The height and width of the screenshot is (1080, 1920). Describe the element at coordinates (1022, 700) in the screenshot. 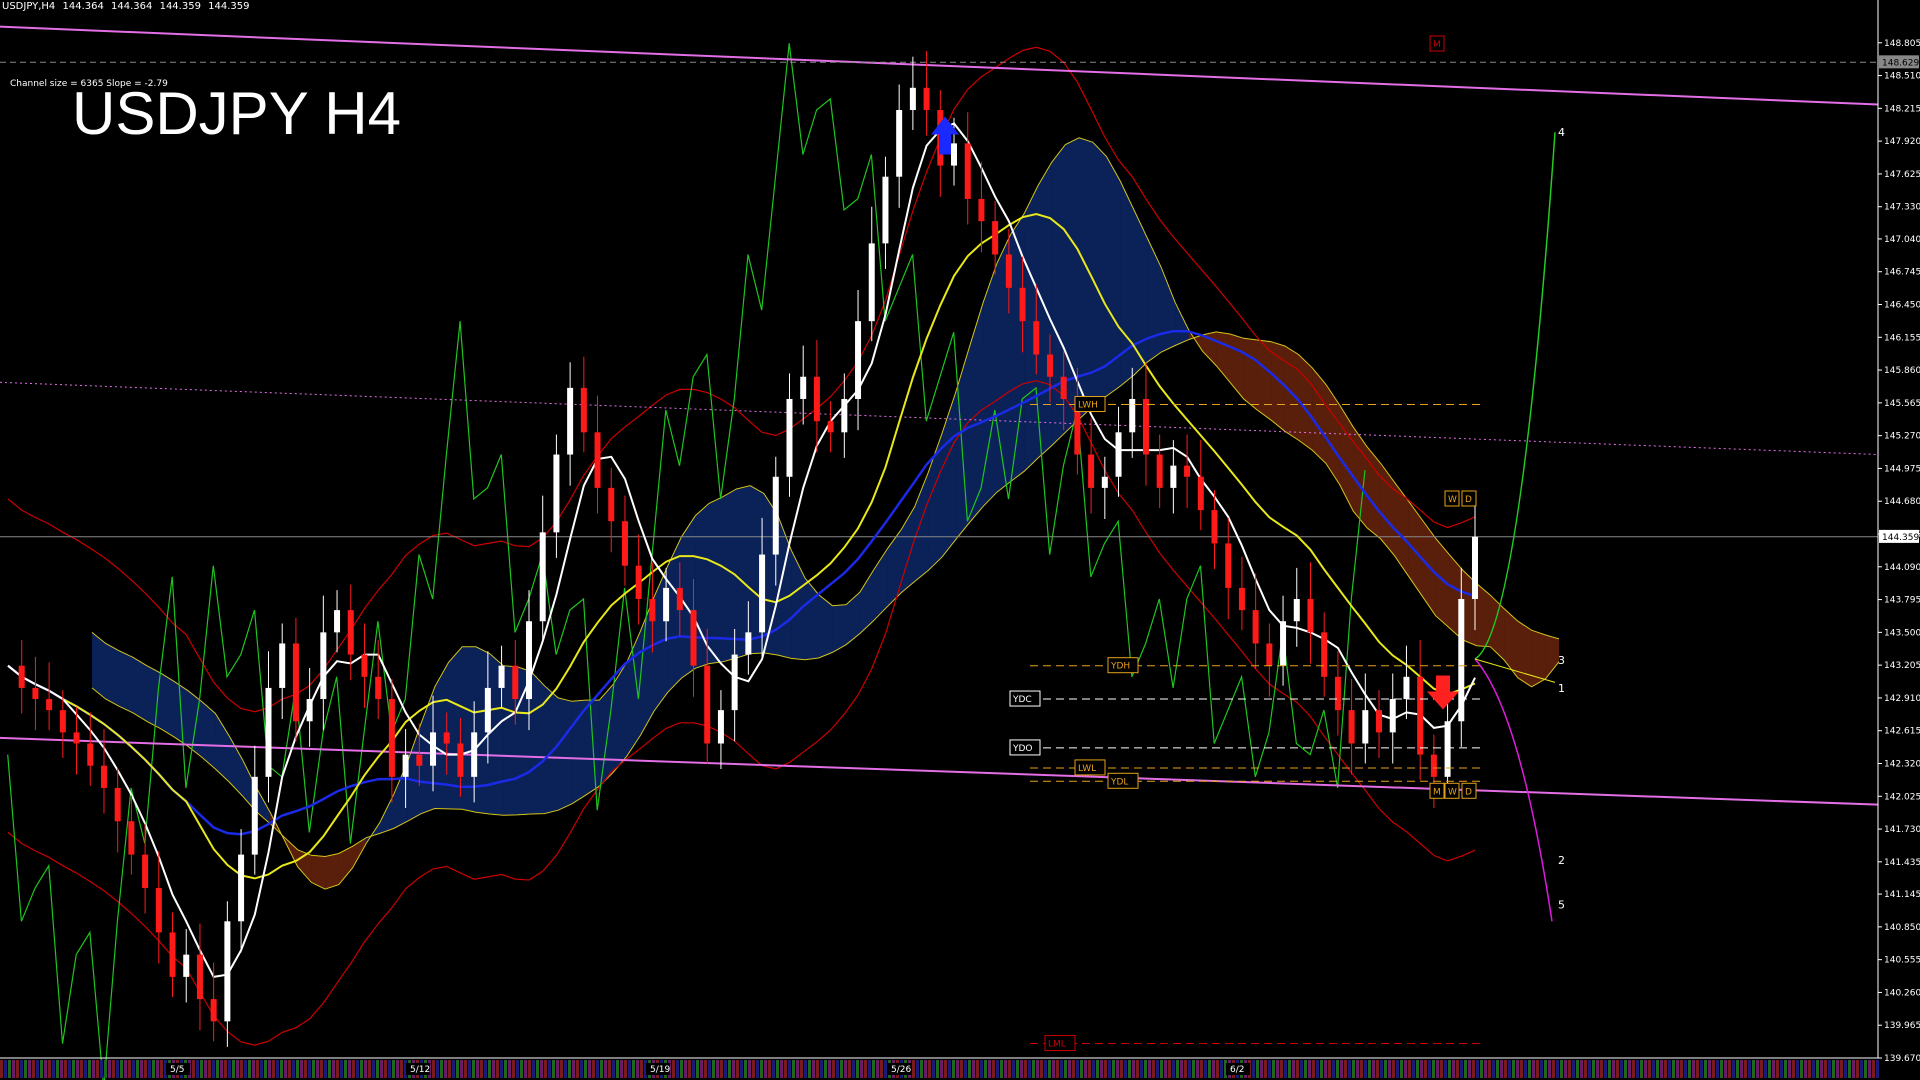

I see `level-label-ydc: YDC` at that location.